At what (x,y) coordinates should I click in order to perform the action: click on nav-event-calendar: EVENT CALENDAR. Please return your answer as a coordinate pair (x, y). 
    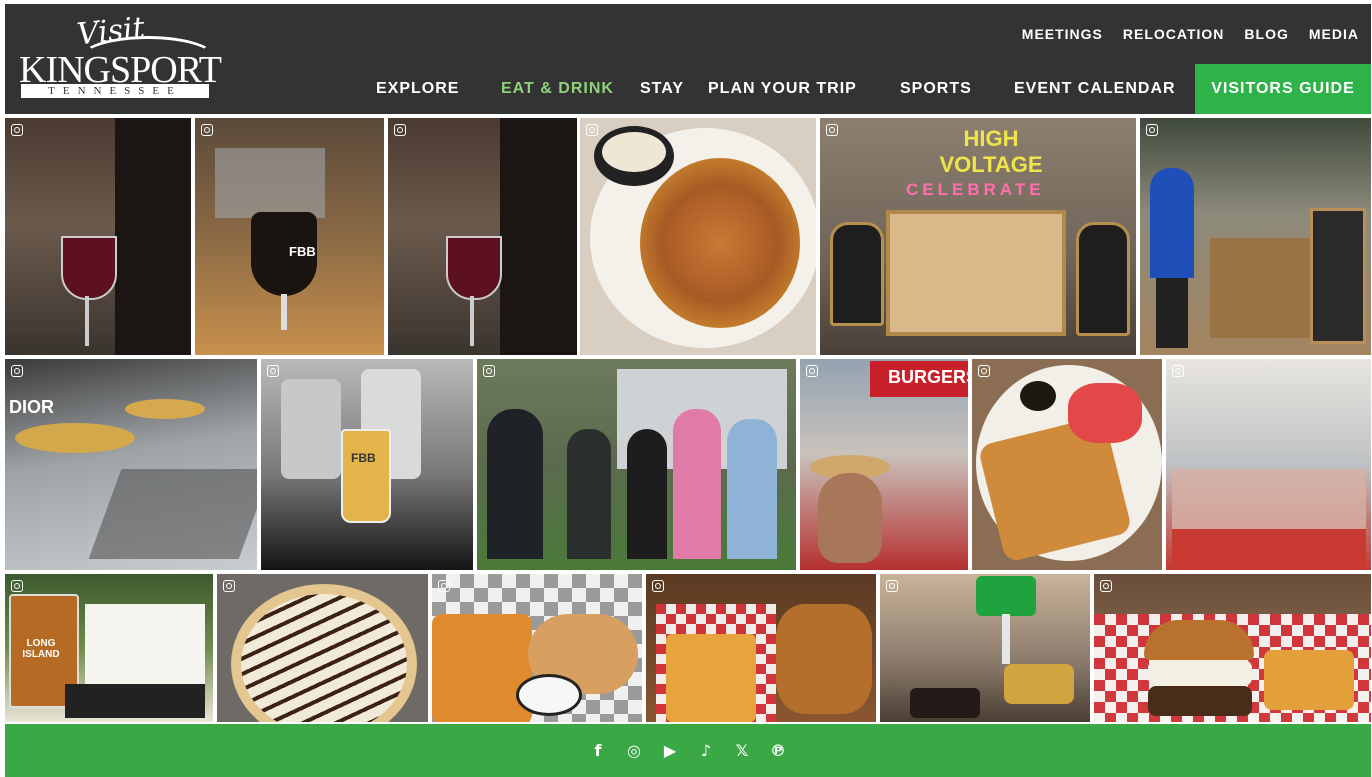
    Looking at the image, I should click on (1095, 89).